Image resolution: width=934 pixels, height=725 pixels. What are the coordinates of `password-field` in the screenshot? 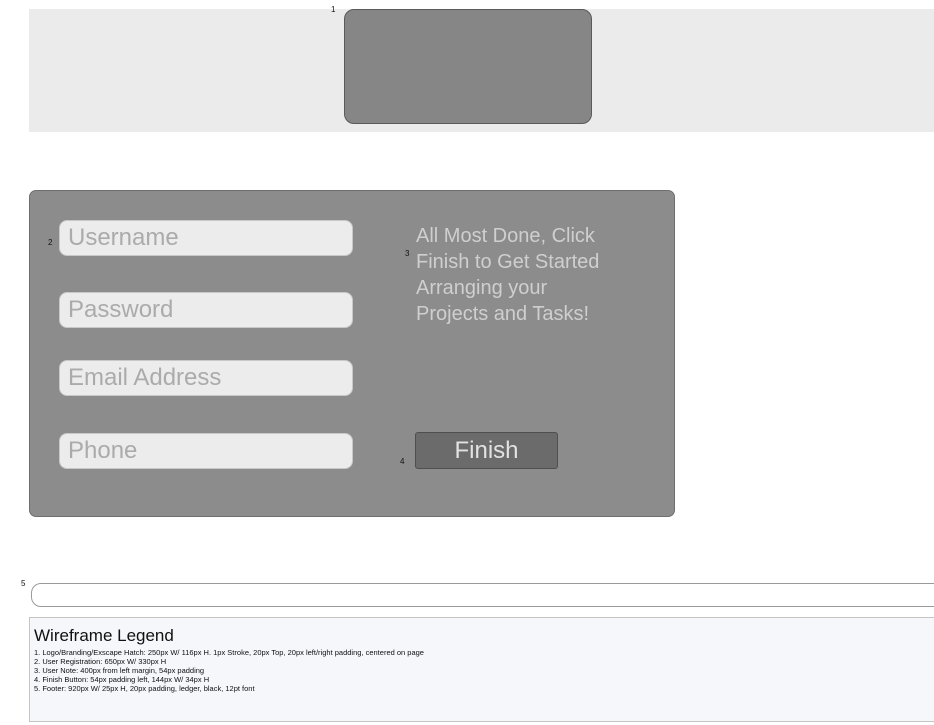 It's located at (206, 310).